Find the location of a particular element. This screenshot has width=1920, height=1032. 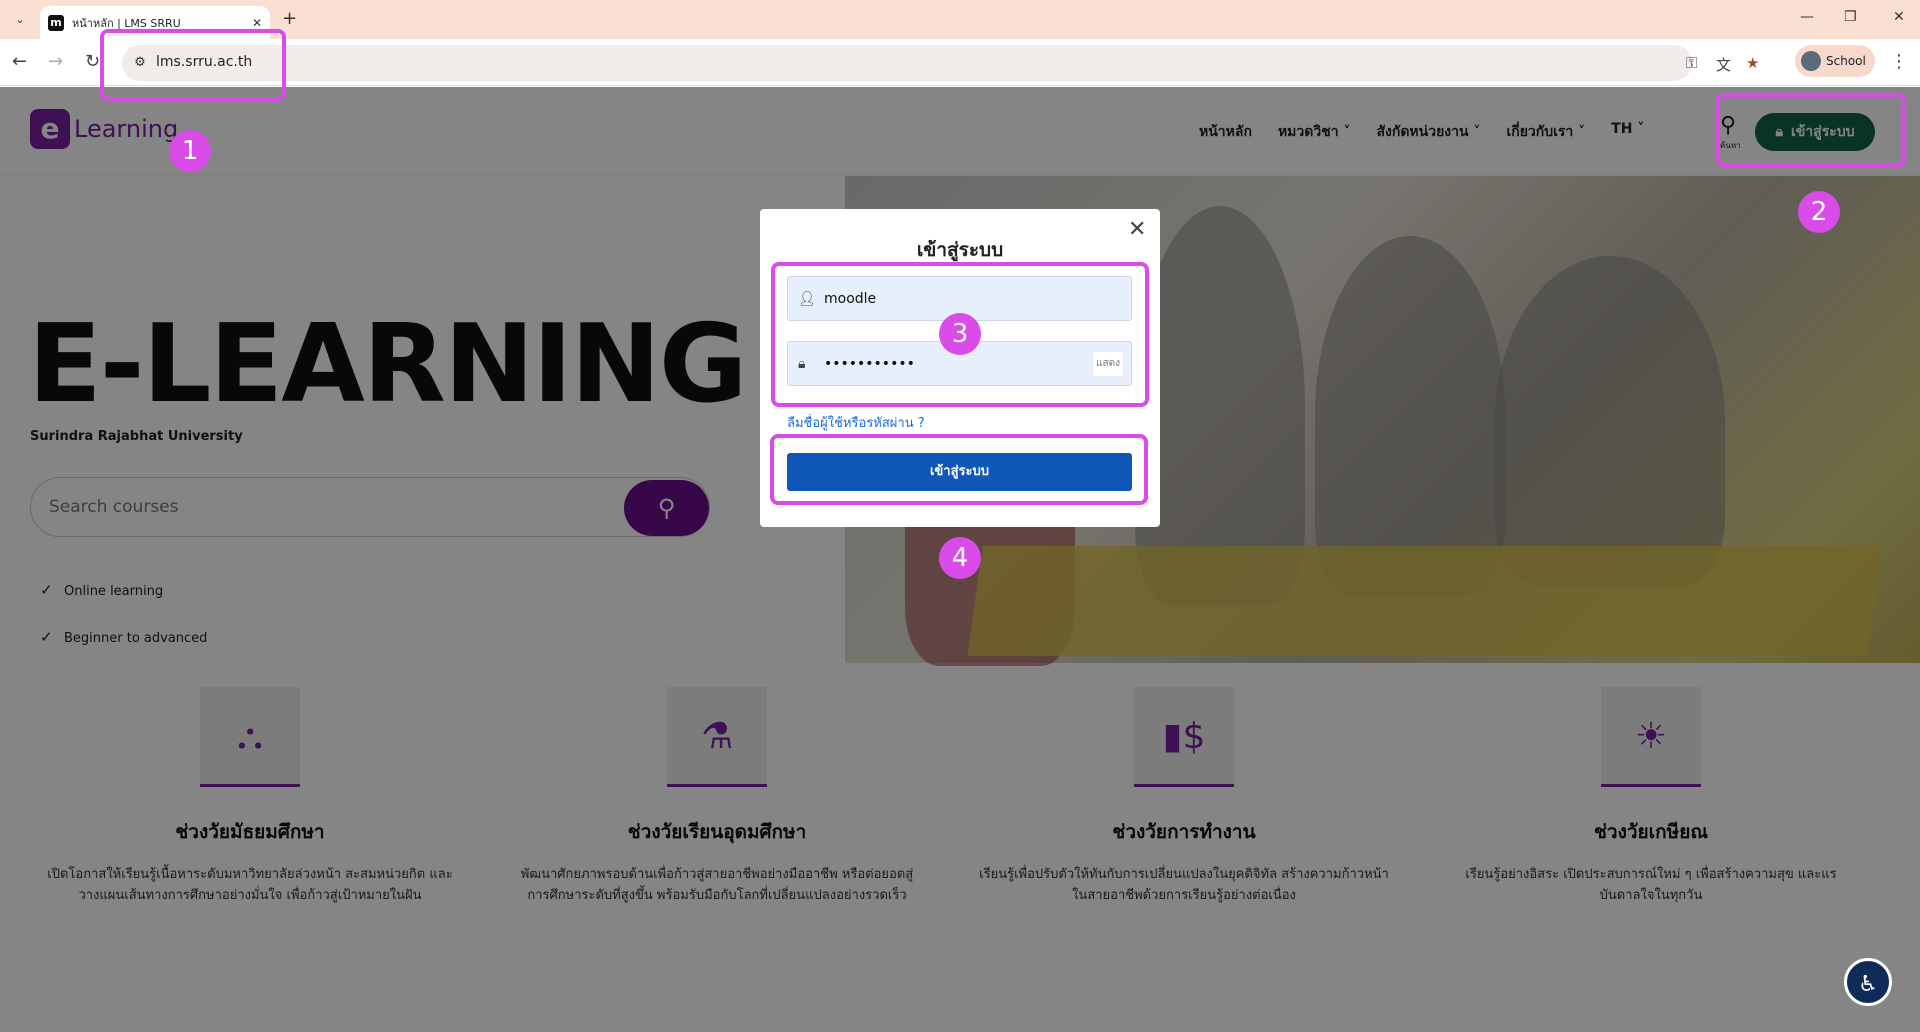

highlight-url is located at coordinates (193, 65).